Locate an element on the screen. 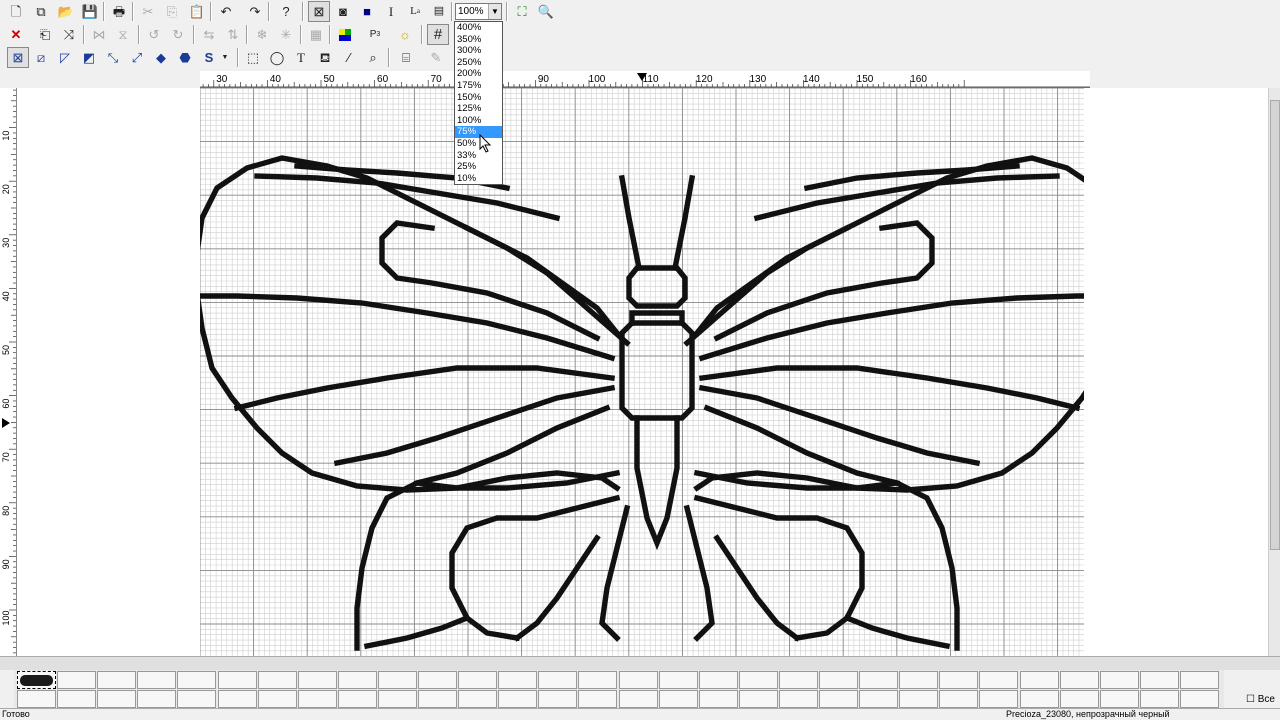  fill-pattern-icon: ▦ is located at coordinates (316, 34).